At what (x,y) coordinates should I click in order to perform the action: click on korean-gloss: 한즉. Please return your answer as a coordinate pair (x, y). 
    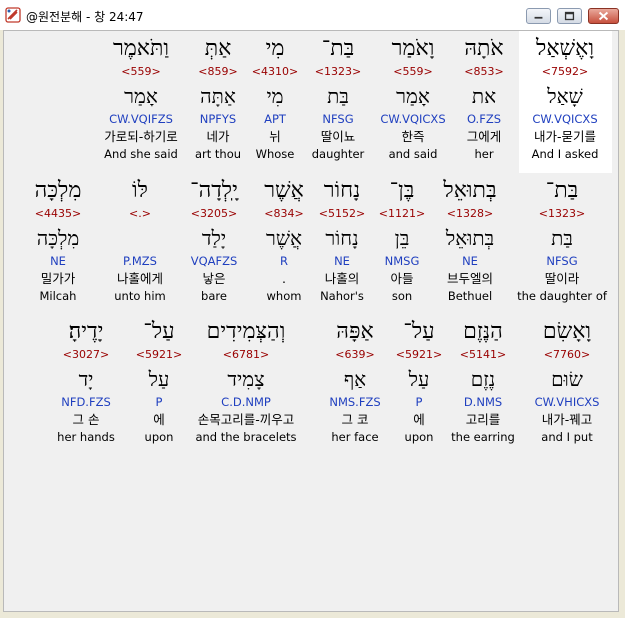
    Looking at the image, I should click on (413, 136).